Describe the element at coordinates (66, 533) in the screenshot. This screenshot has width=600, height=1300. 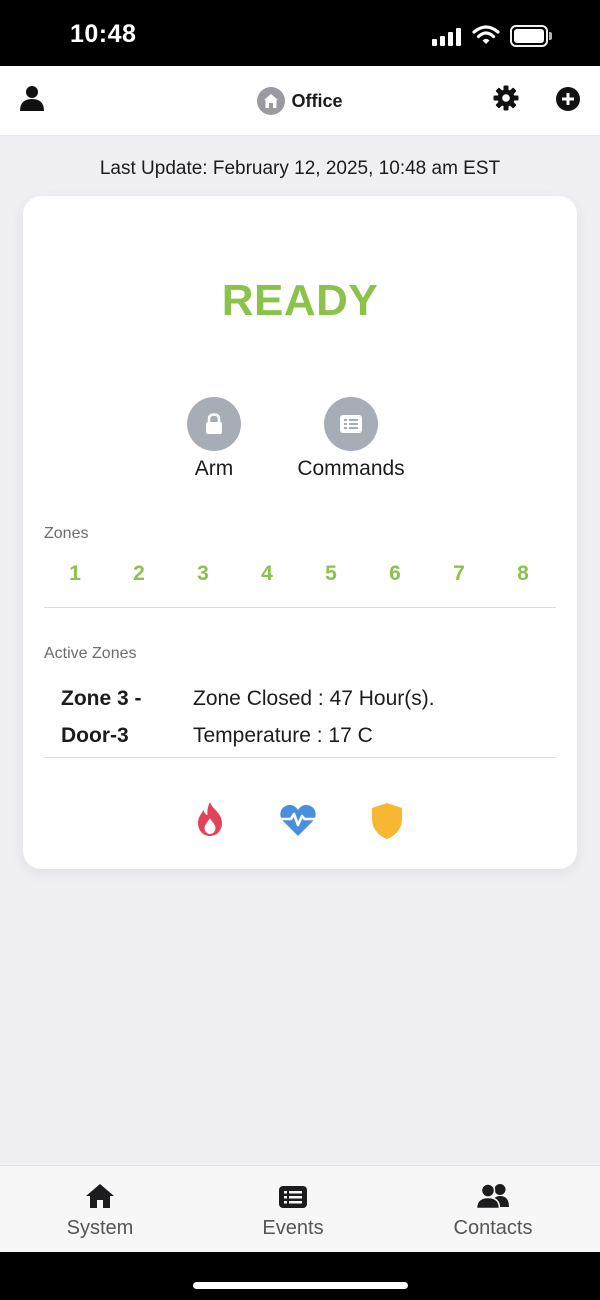
I see `zones-label: Zones` at that location.